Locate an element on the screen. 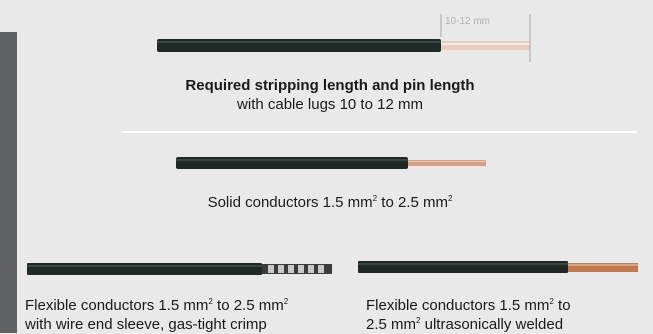  caption-solid-conductors: Solid conductors 1.5 mm2 to 2.5 mm2 is located at coordinates (330, 202).